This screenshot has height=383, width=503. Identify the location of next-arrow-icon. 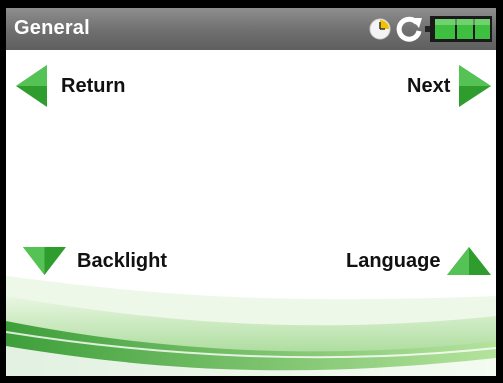
(475, 86).